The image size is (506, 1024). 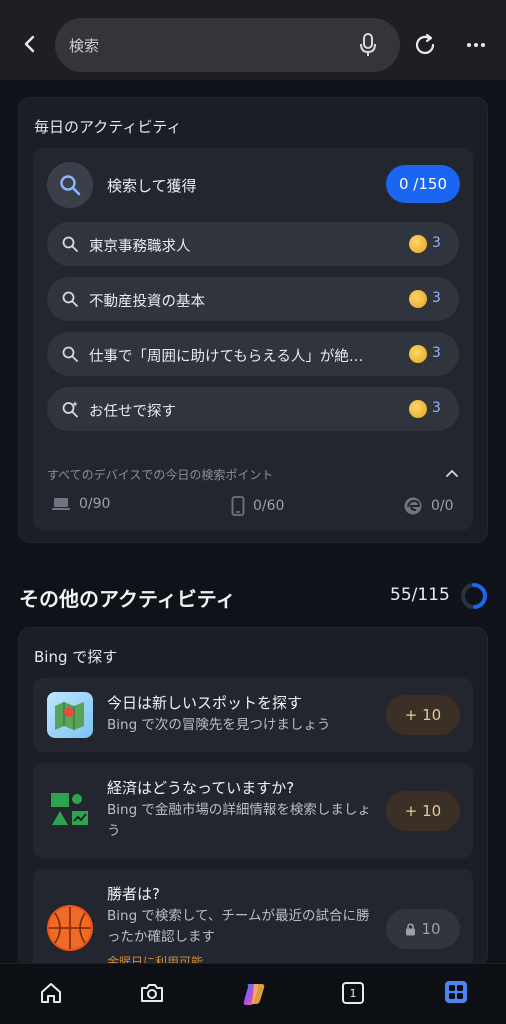 I want to click on chevron-up-icon, so click(x=452, y=473).